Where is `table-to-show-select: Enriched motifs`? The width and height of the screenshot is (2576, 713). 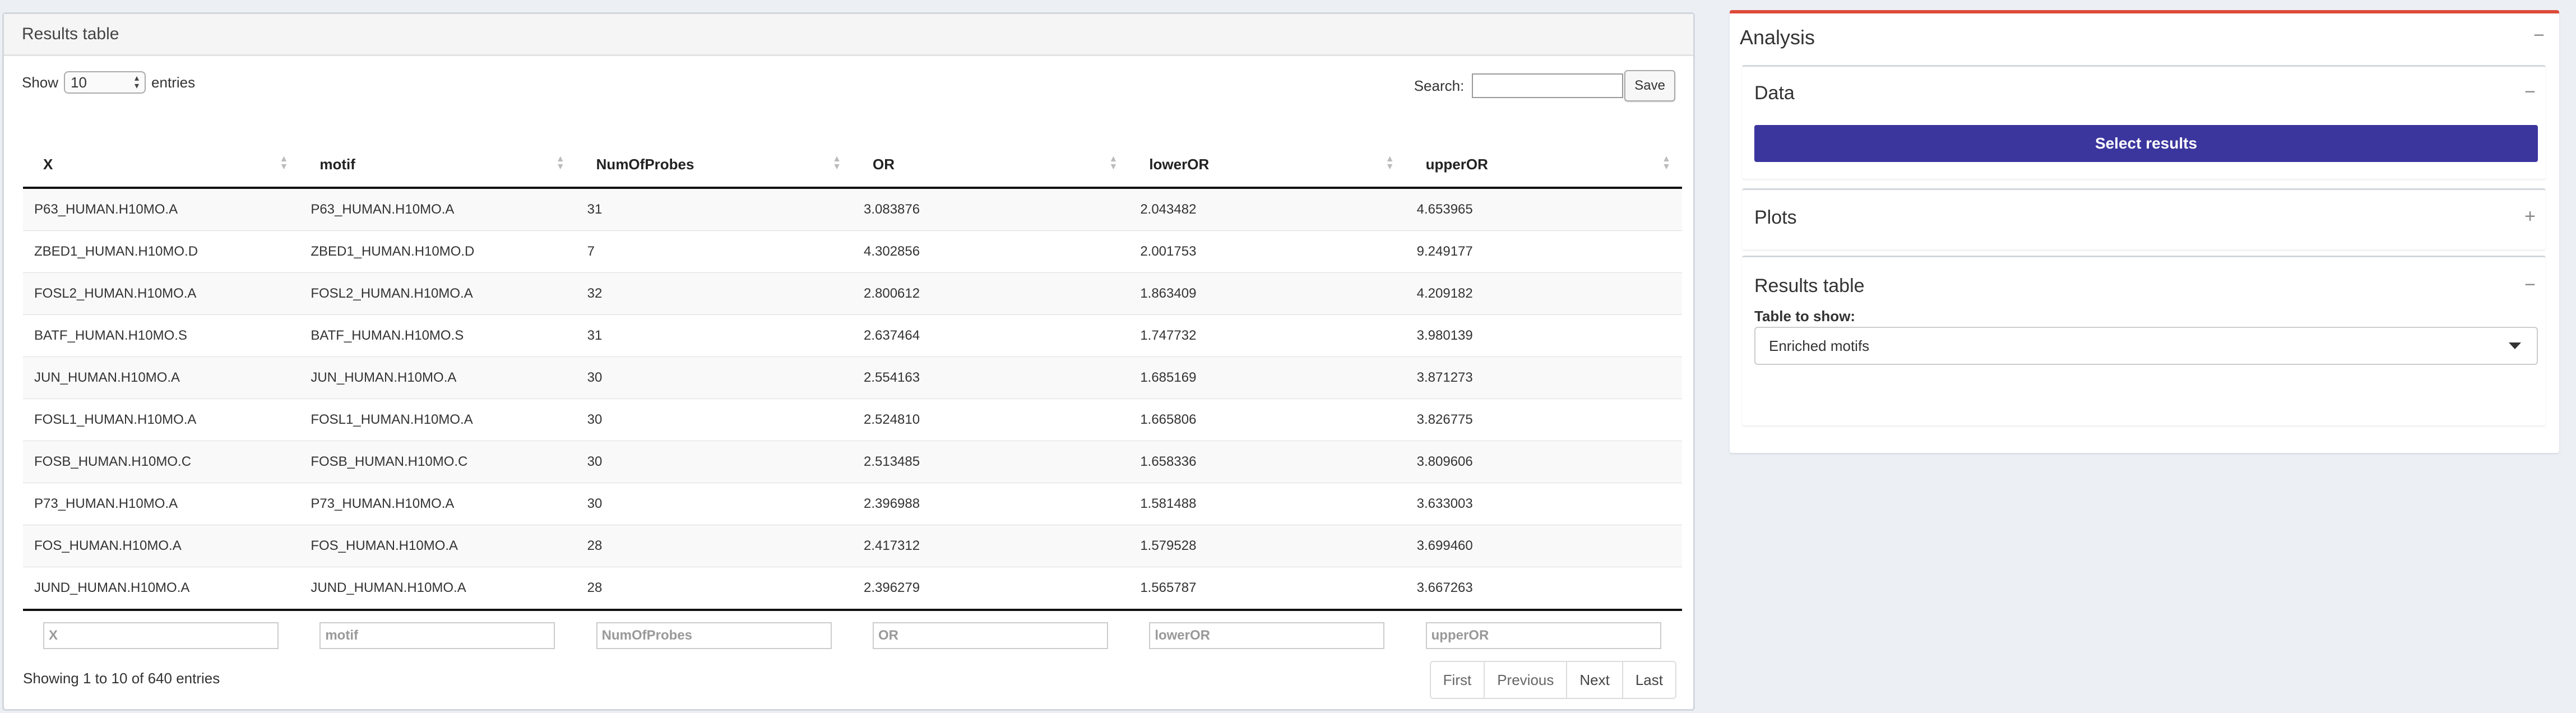 table-to-show-select: Enriched motifs is located at coordinates (2146, 346).